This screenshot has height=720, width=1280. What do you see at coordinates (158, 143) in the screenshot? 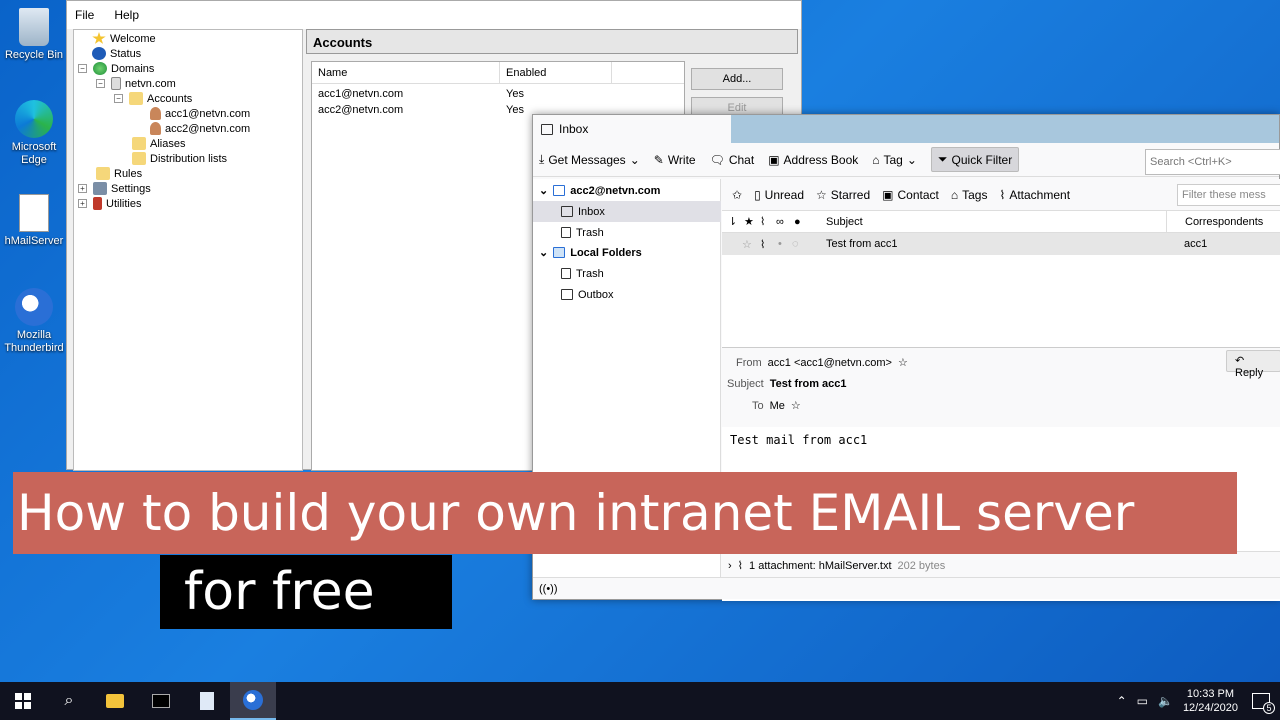
I see `tree-item-aliases: Aliases` at bounding box center [158, 143].